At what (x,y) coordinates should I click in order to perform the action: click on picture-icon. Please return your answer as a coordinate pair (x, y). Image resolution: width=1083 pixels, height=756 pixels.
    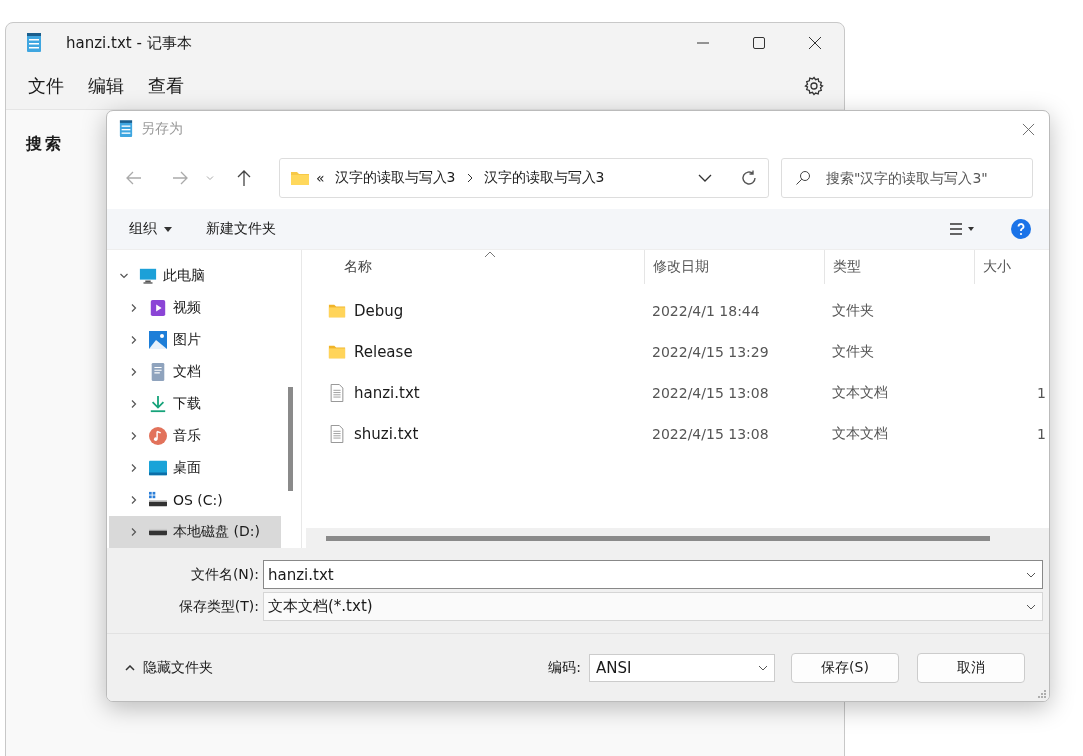
    Looking at the image, I should click on (158, 340).